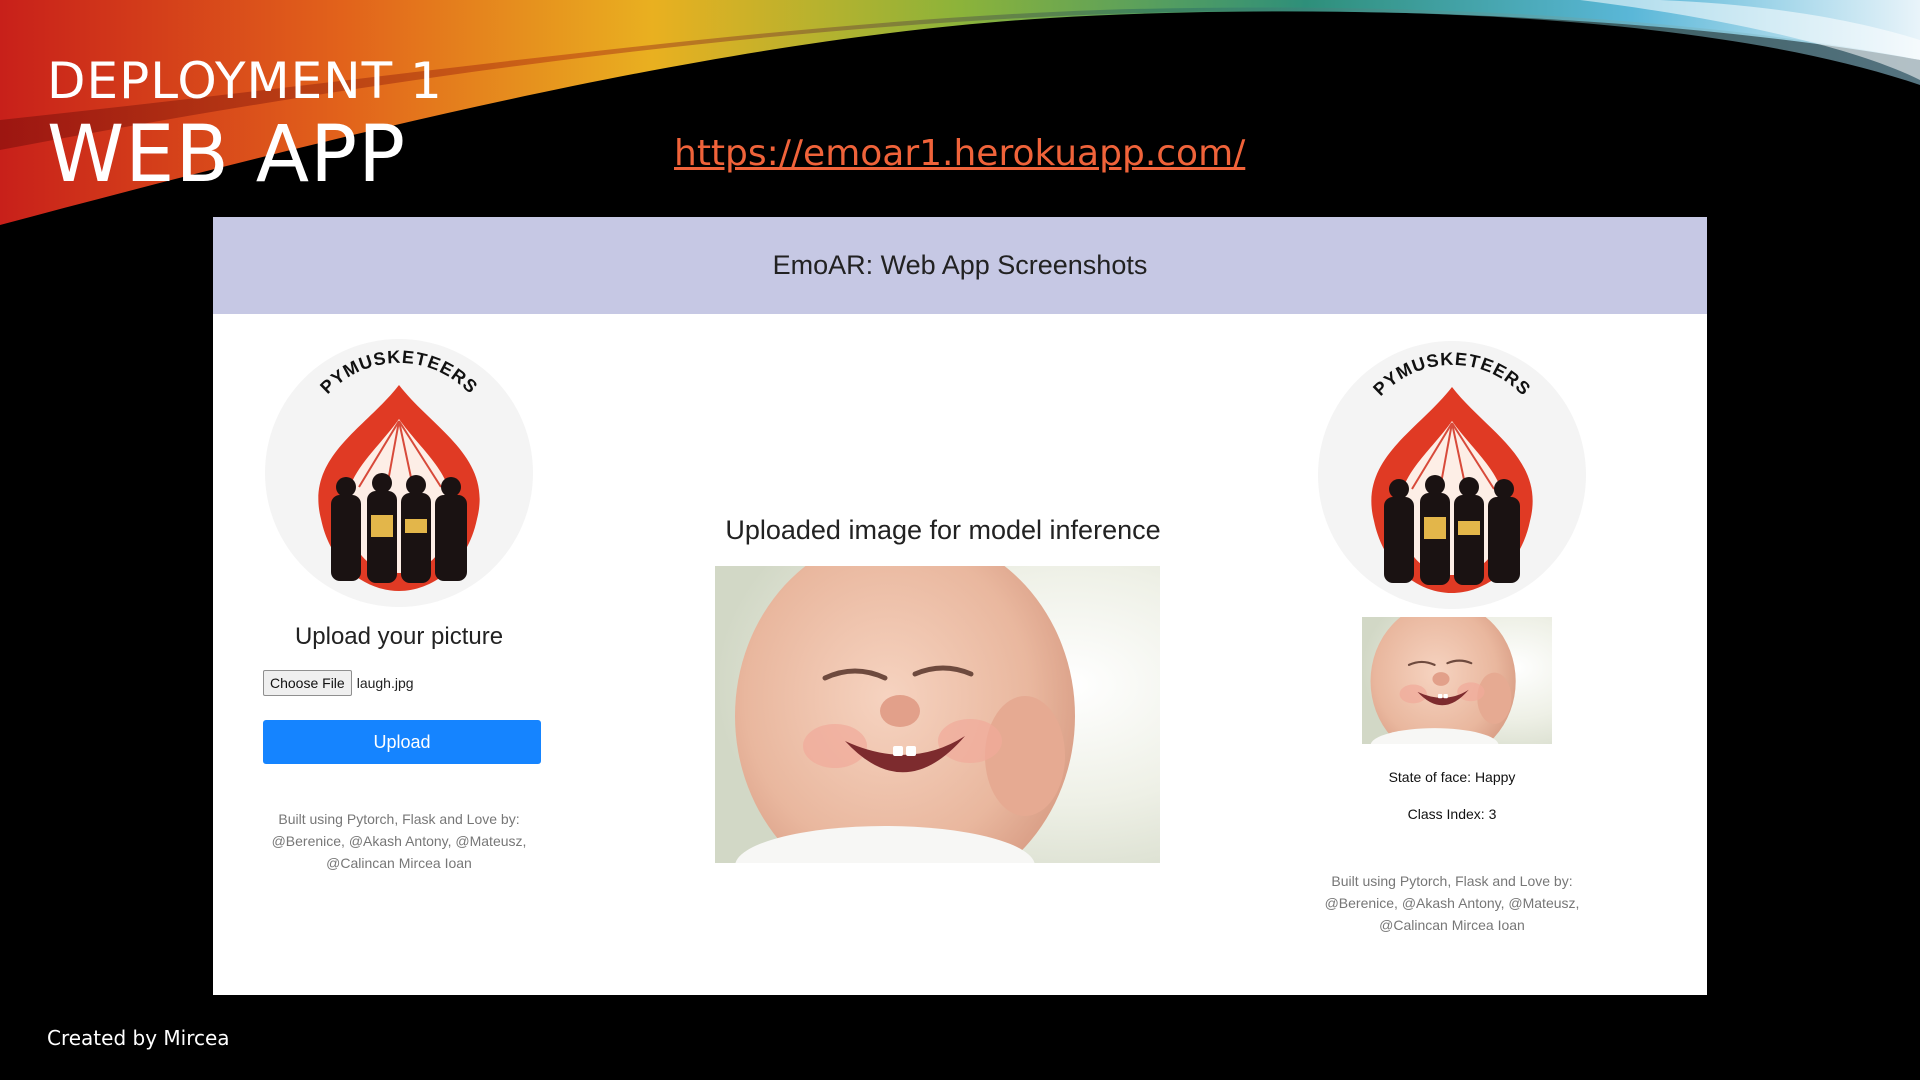 This screenshot has height=1080, width=1920. Describe the element at coordinates (1452, 777) in the screenshot. I see `state-of-face: State of face: Happy` at that location.